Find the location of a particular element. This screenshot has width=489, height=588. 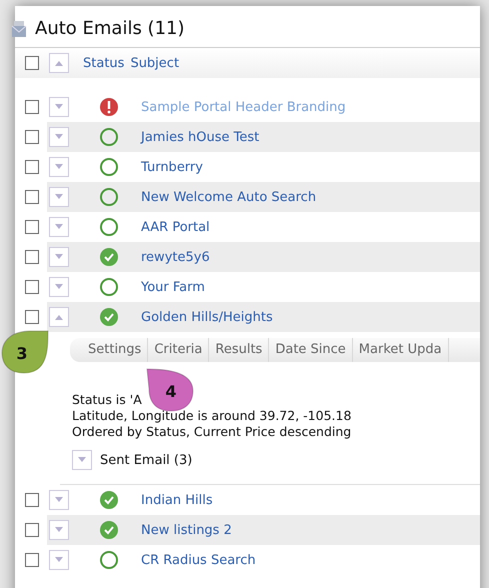

subject-link: CR Radius Search is located at coordinates (198, 560).